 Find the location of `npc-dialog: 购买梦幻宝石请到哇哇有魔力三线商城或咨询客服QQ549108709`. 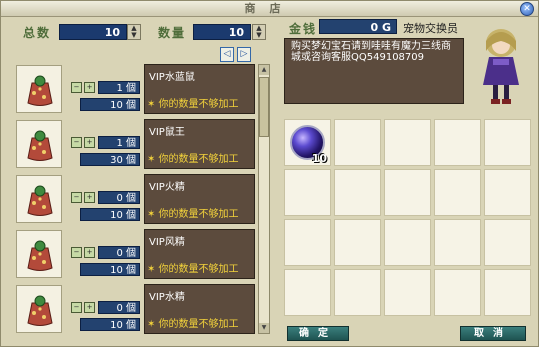

npc-dialog: 购买梦幻宝石请到哇哇有魔力三线商城或咨询客服QQ549108709 is located at coordinates (374, 71).